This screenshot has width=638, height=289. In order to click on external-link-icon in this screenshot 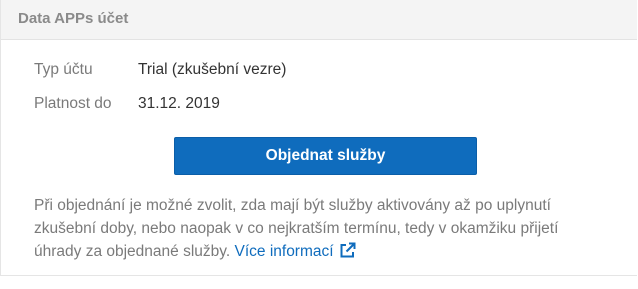, I will do `click(347, 254)`.